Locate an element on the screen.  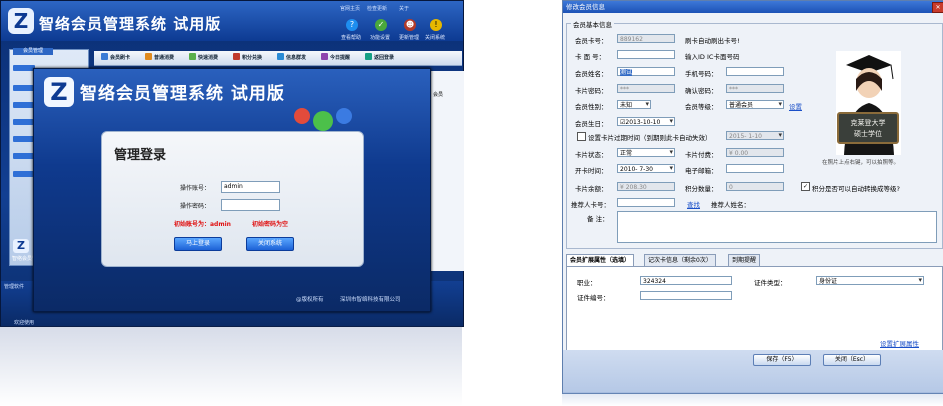
birthday-label: 会员生日： is located at coordinates (591, 124).